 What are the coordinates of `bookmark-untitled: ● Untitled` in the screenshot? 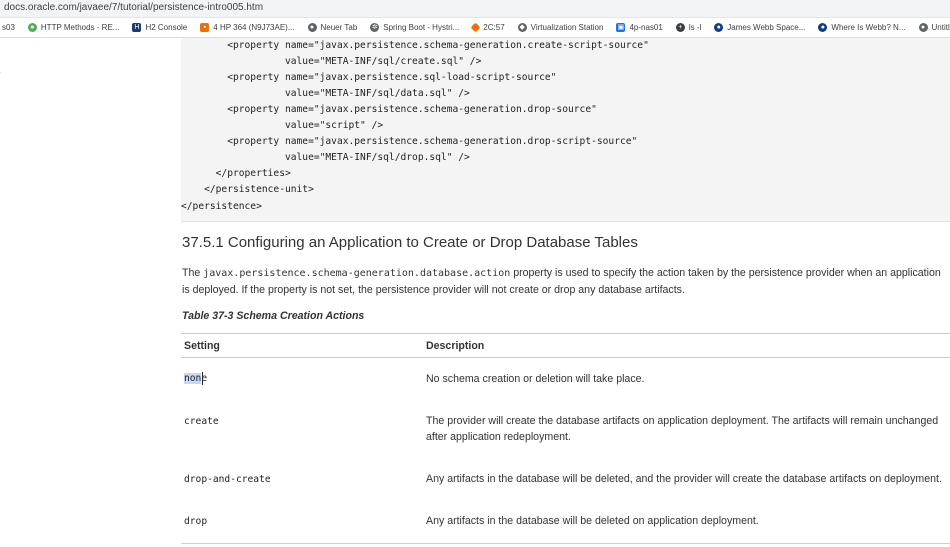 It's located at (934, 27).